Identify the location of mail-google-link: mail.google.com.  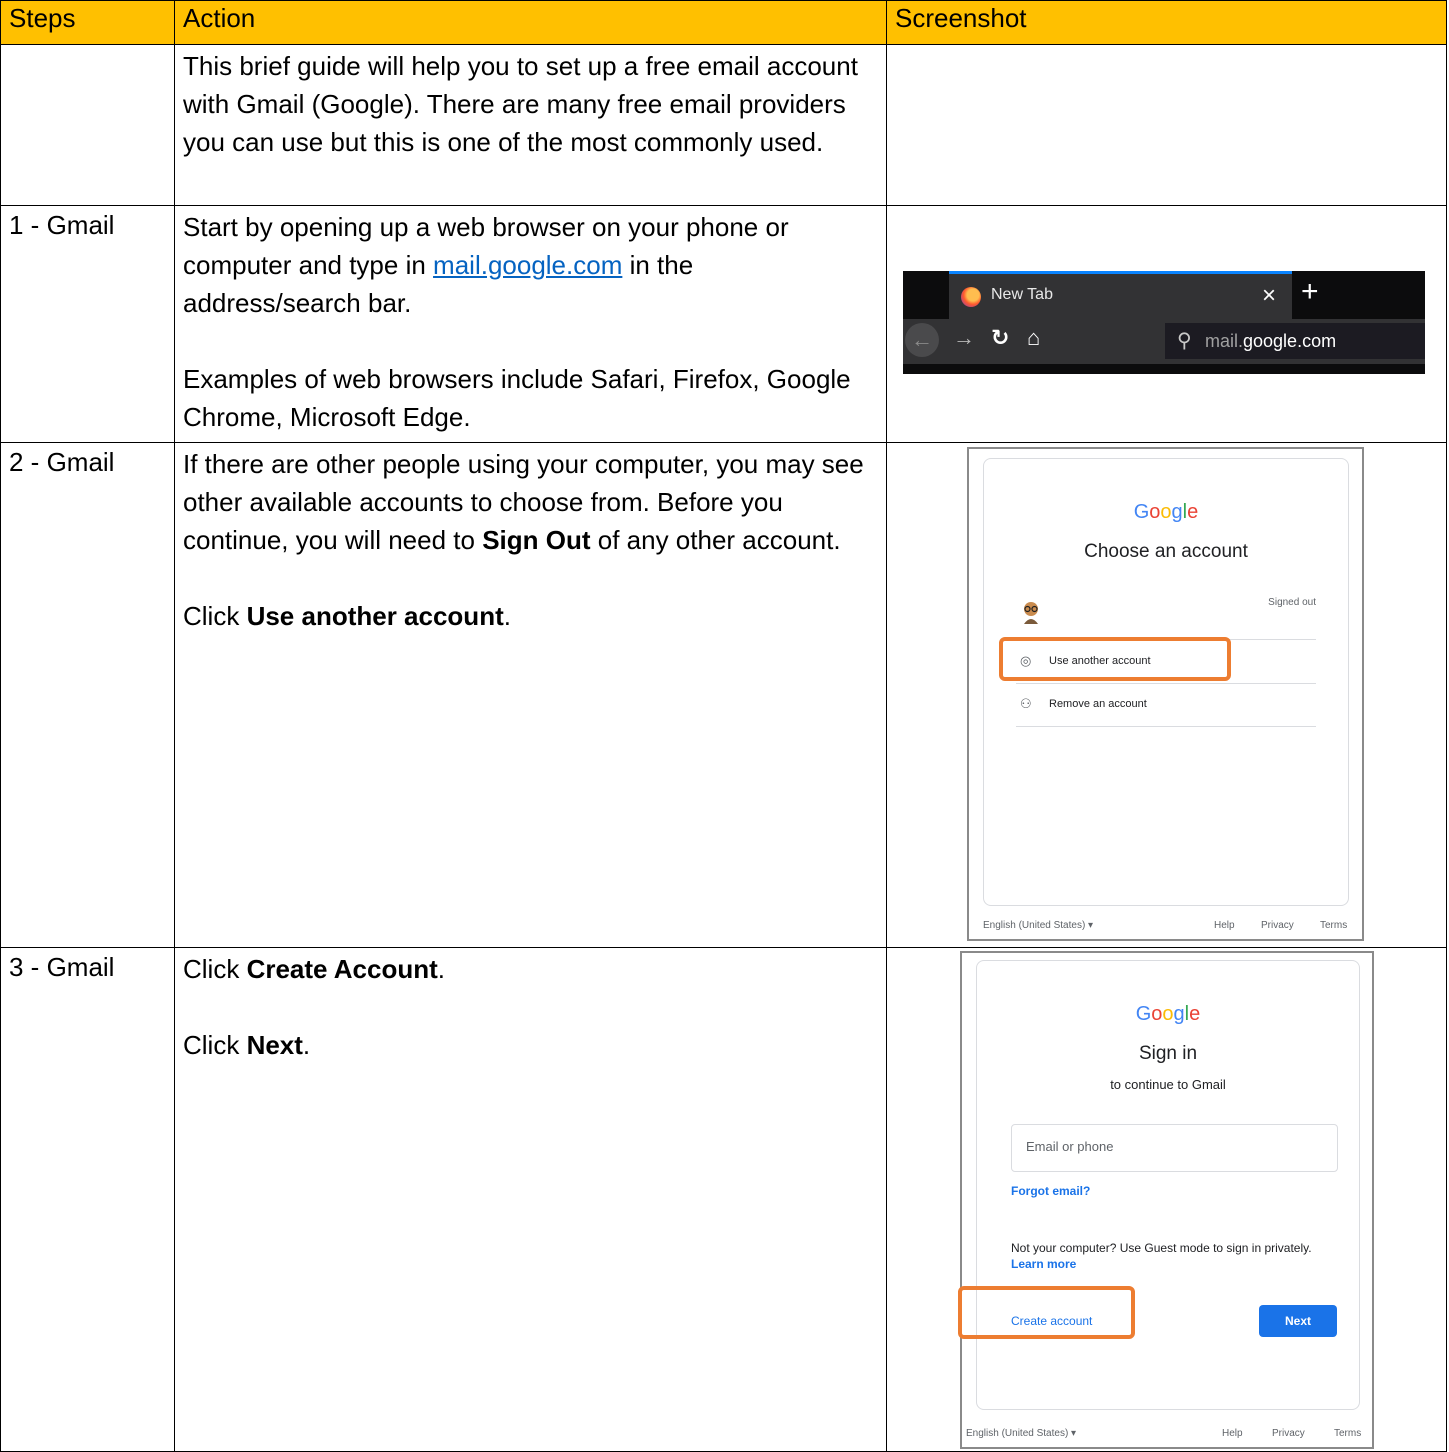
(527, 265).